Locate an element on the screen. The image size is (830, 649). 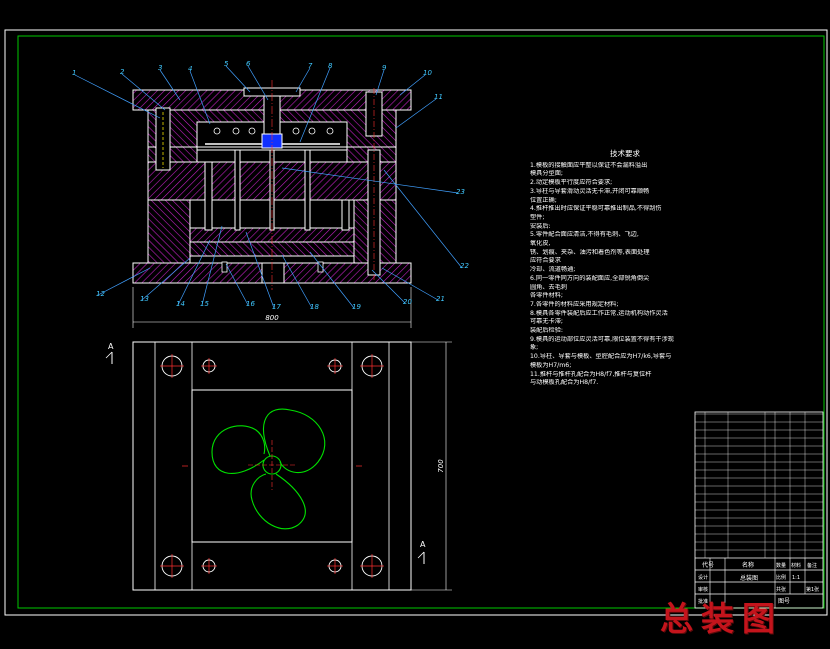
requirement-line: 4.推杆推出时应保证平稳可靠推出制品,不得刮伤 is located at coordinates (596, 209).